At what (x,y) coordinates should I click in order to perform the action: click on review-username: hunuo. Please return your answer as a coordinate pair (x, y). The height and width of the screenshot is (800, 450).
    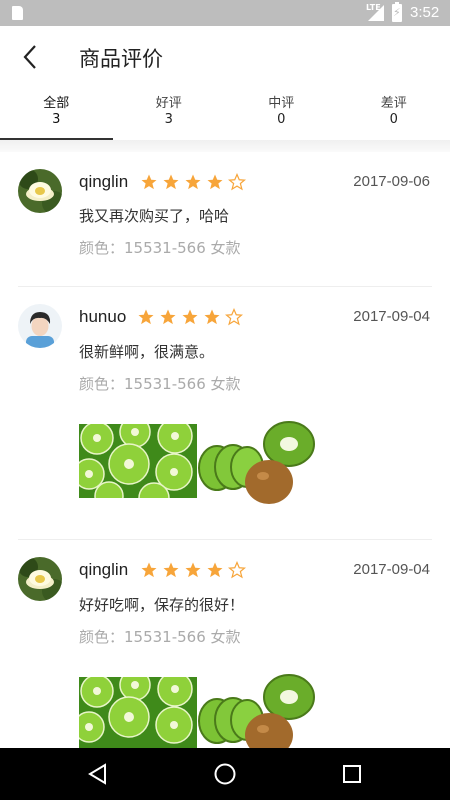
    Looking at the image, I should click on (103, 316).